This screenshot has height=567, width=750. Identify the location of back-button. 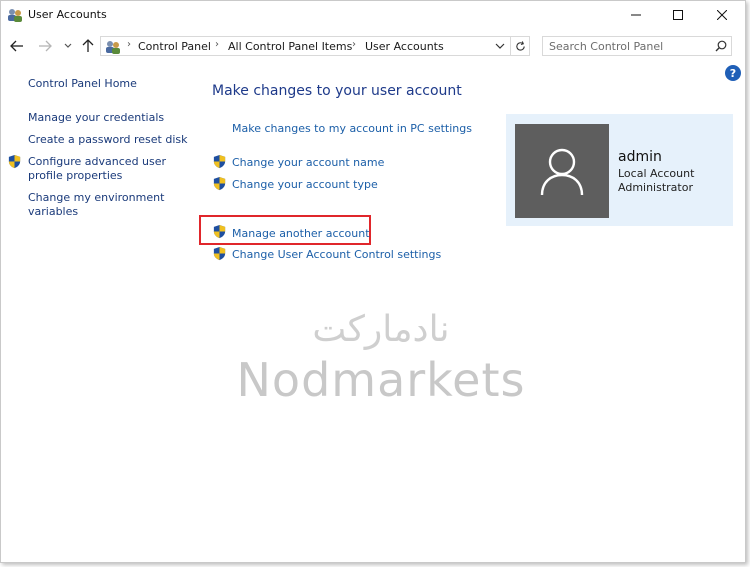
(17, 46).